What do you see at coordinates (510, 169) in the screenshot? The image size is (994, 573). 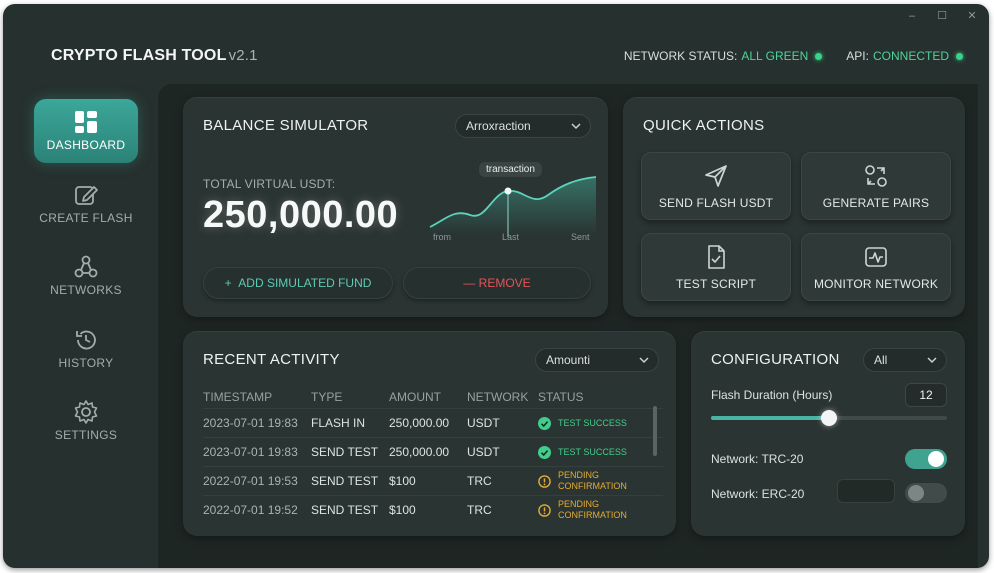 I see `chart-tooltip: transaction` at bounding box center [510, 169].